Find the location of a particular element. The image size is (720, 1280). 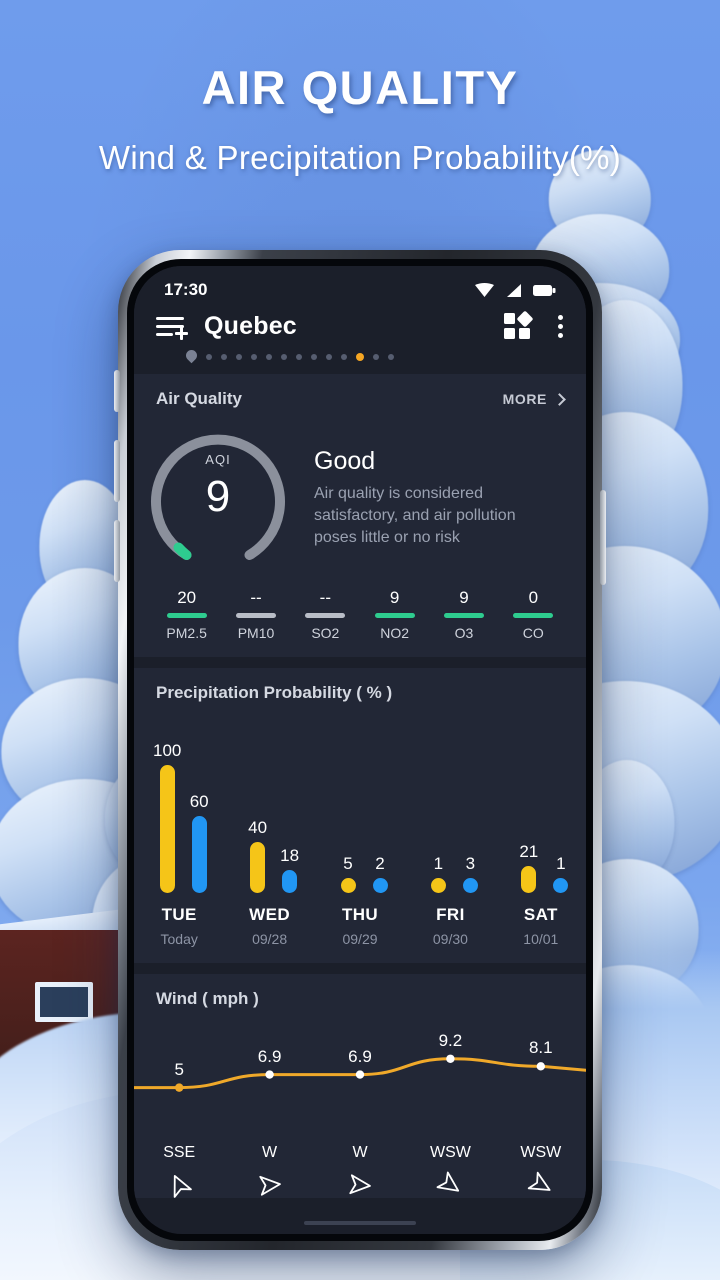

wind-direction-item: SSE is located at coordinates (179, 1171).